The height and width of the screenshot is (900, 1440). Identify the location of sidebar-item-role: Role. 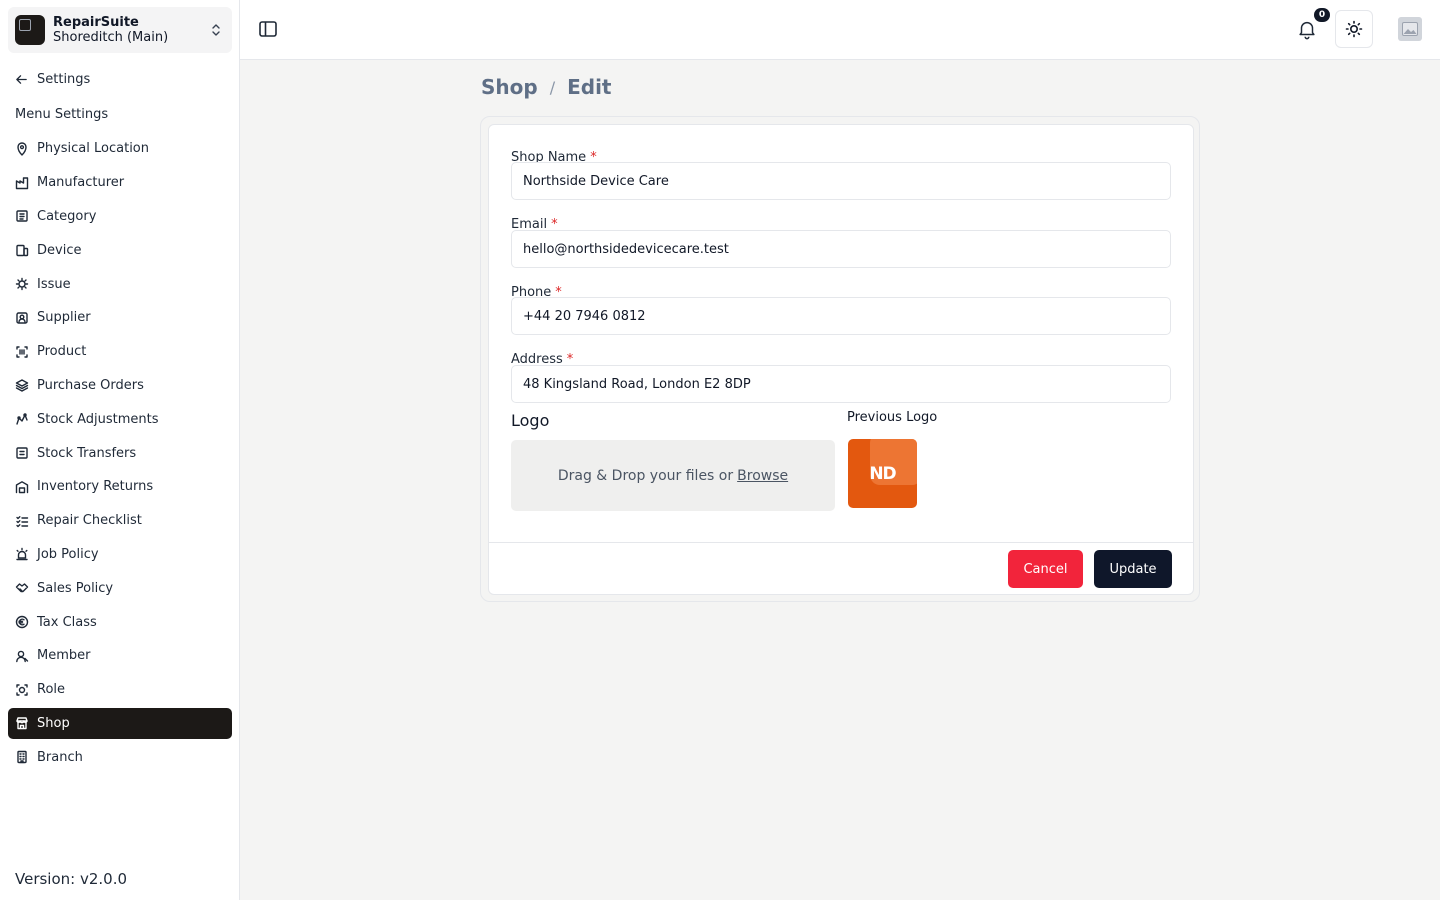
(120, 690).